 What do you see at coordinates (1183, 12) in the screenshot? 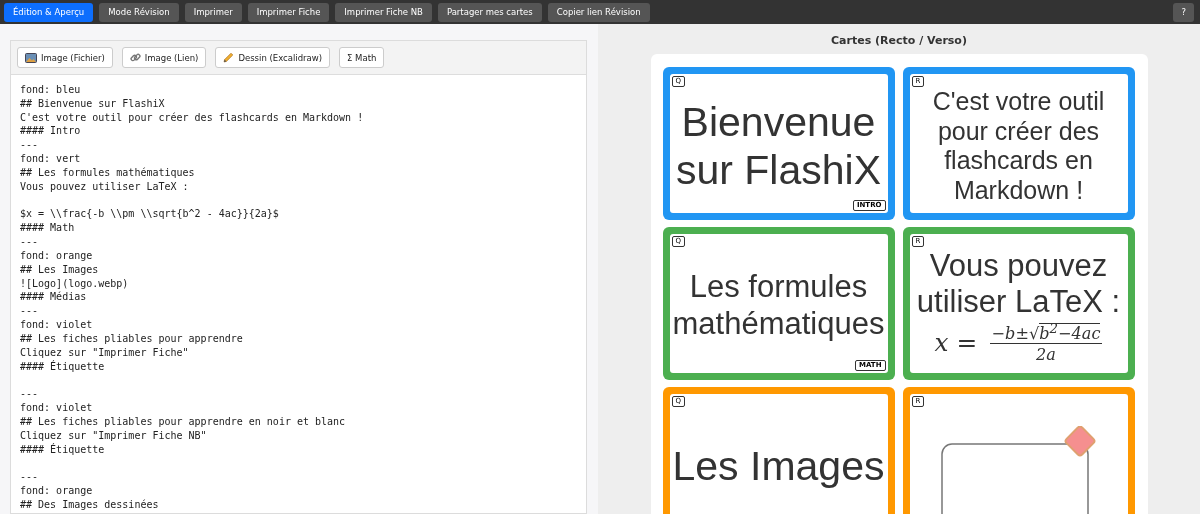
I see `help-button: ?` at bounding box center [1183, 12].